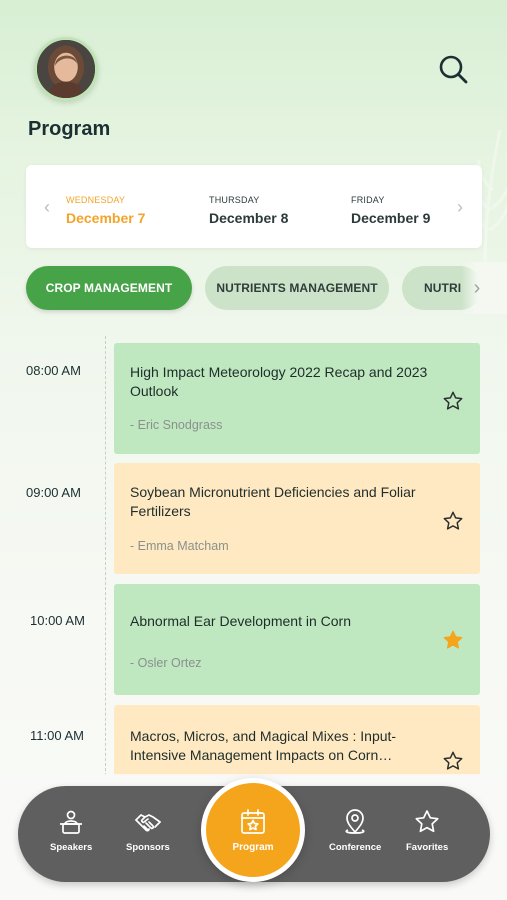 This screenshot has height=900, width=507. I want to click on search-button, so click(453, 69).